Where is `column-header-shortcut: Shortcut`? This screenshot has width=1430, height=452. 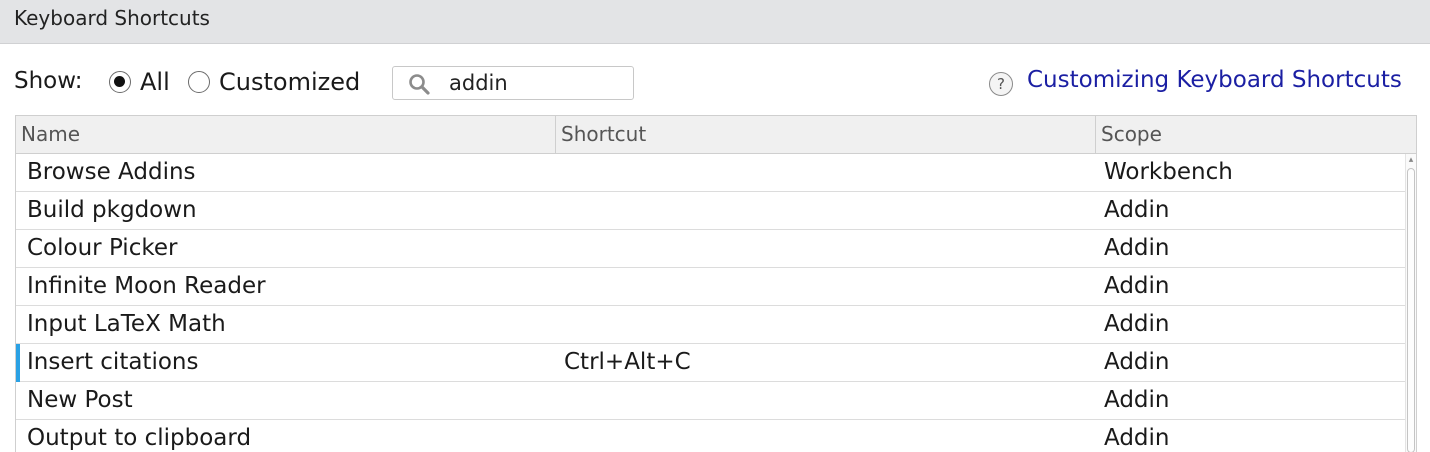
column-header-shortcut: Shortcut is located at coordinates (826, 134).